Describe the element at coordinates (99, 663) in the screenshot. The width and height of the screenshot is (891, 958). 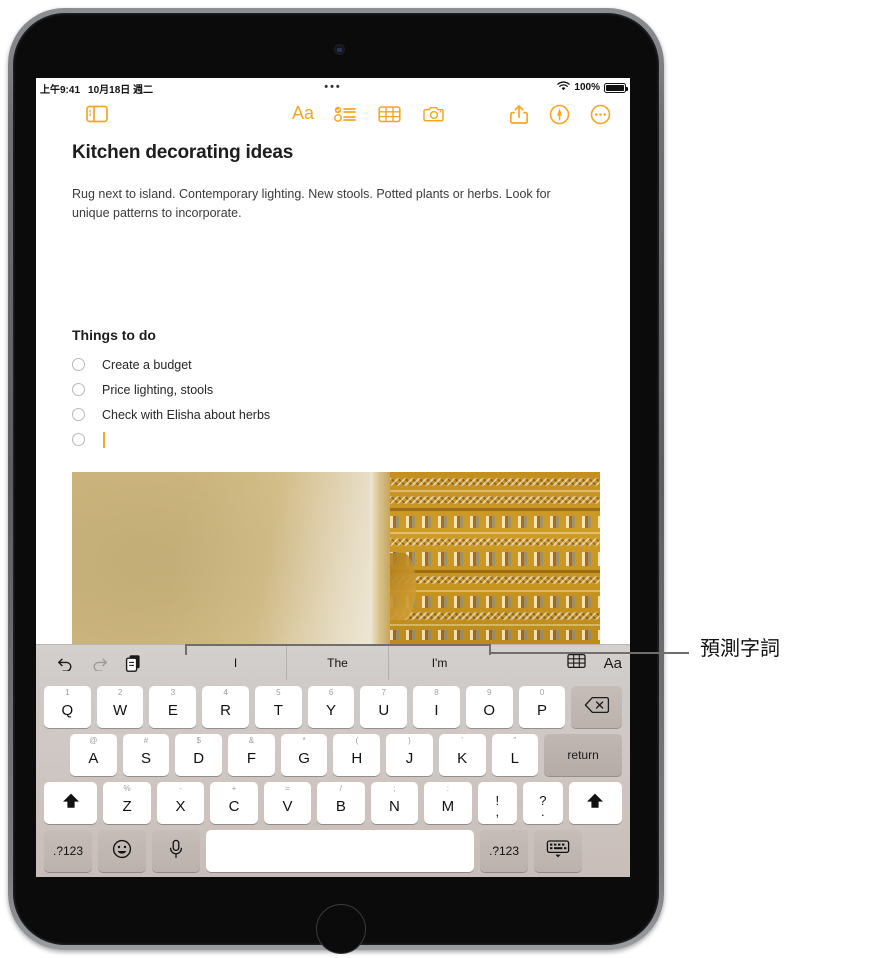
I see `redo-icon` at that location.